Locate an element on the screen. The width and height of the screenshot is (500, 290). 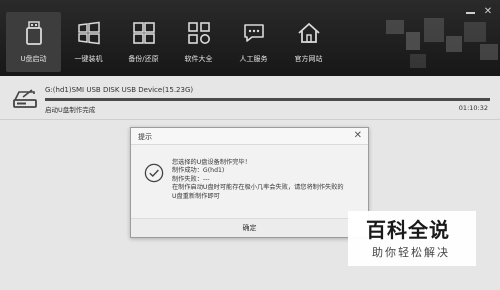
watermark: 百科全说 助你轻松解决 is located at coordinates (412, 238).